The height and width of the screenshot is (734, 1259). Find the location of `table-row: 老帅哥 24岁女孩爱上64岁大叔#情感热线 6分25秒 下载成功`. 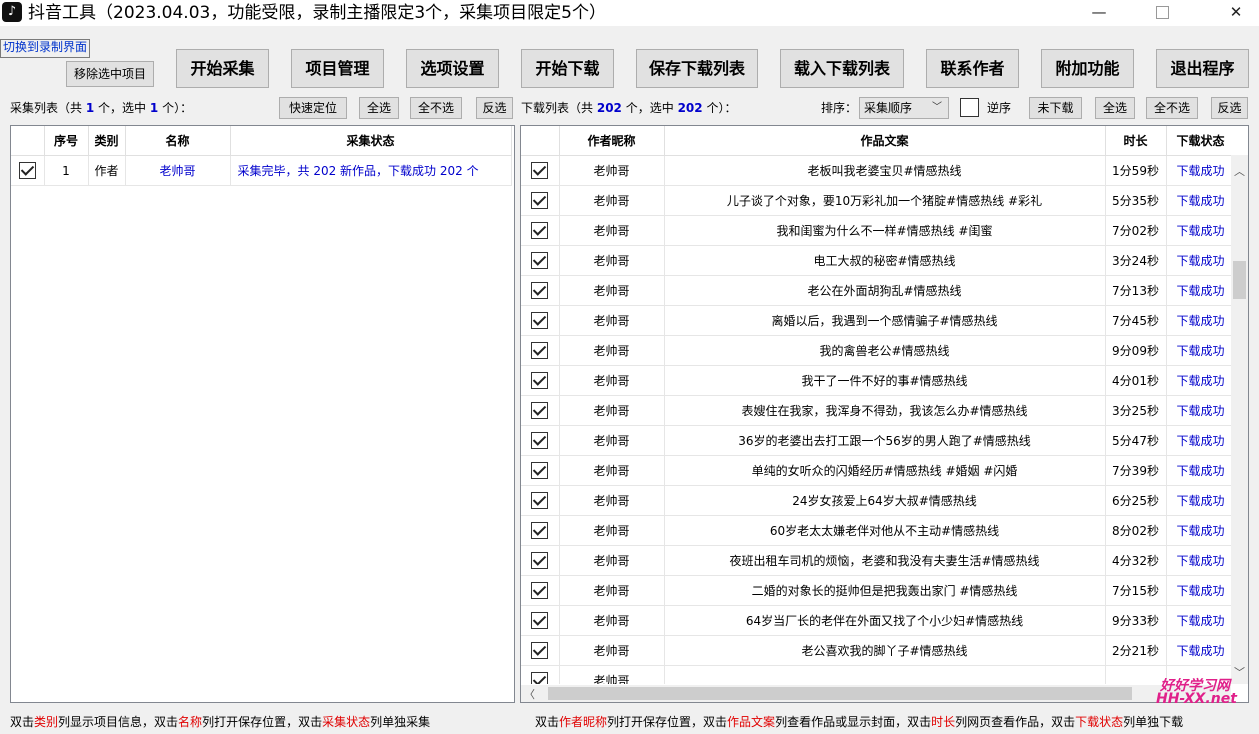

table-row: 老帅哥 24岁女孩爱上64岁大叔#情感热线 6分25秒 下载成功 is located at coordinates (876, 500).